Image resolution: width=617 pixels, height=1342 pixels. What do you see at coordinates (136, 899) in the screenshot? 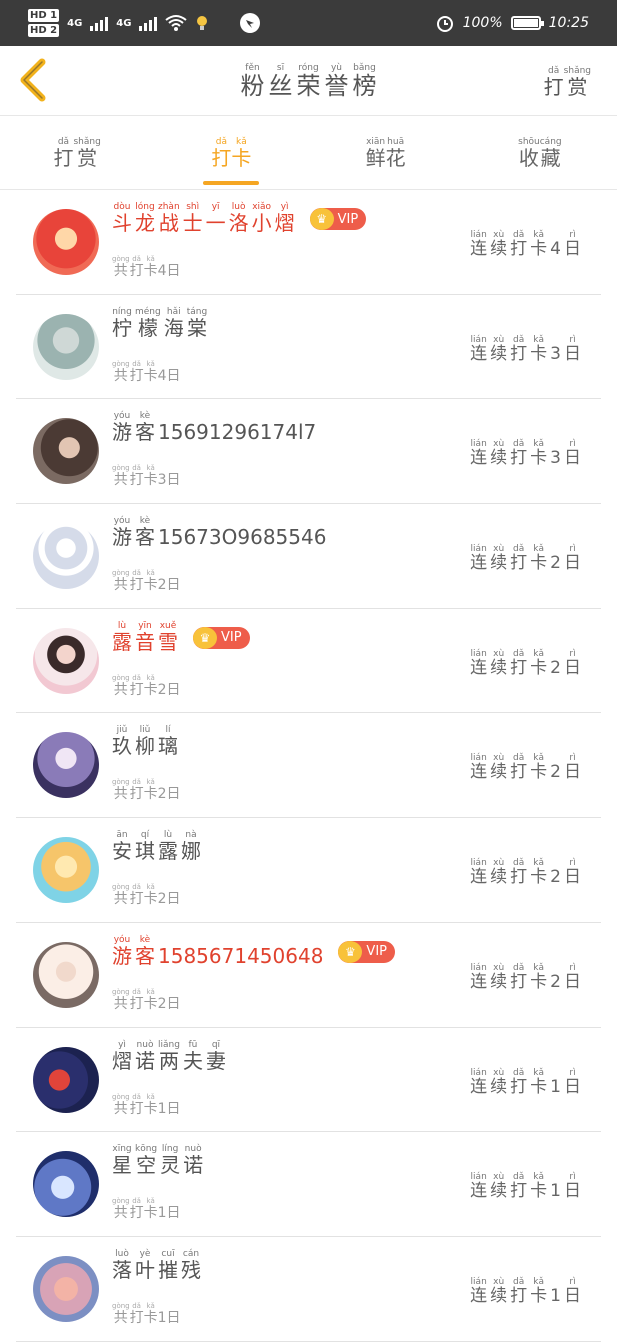
I see `total-label-char-char: 打` at bounding box center [136, 899].